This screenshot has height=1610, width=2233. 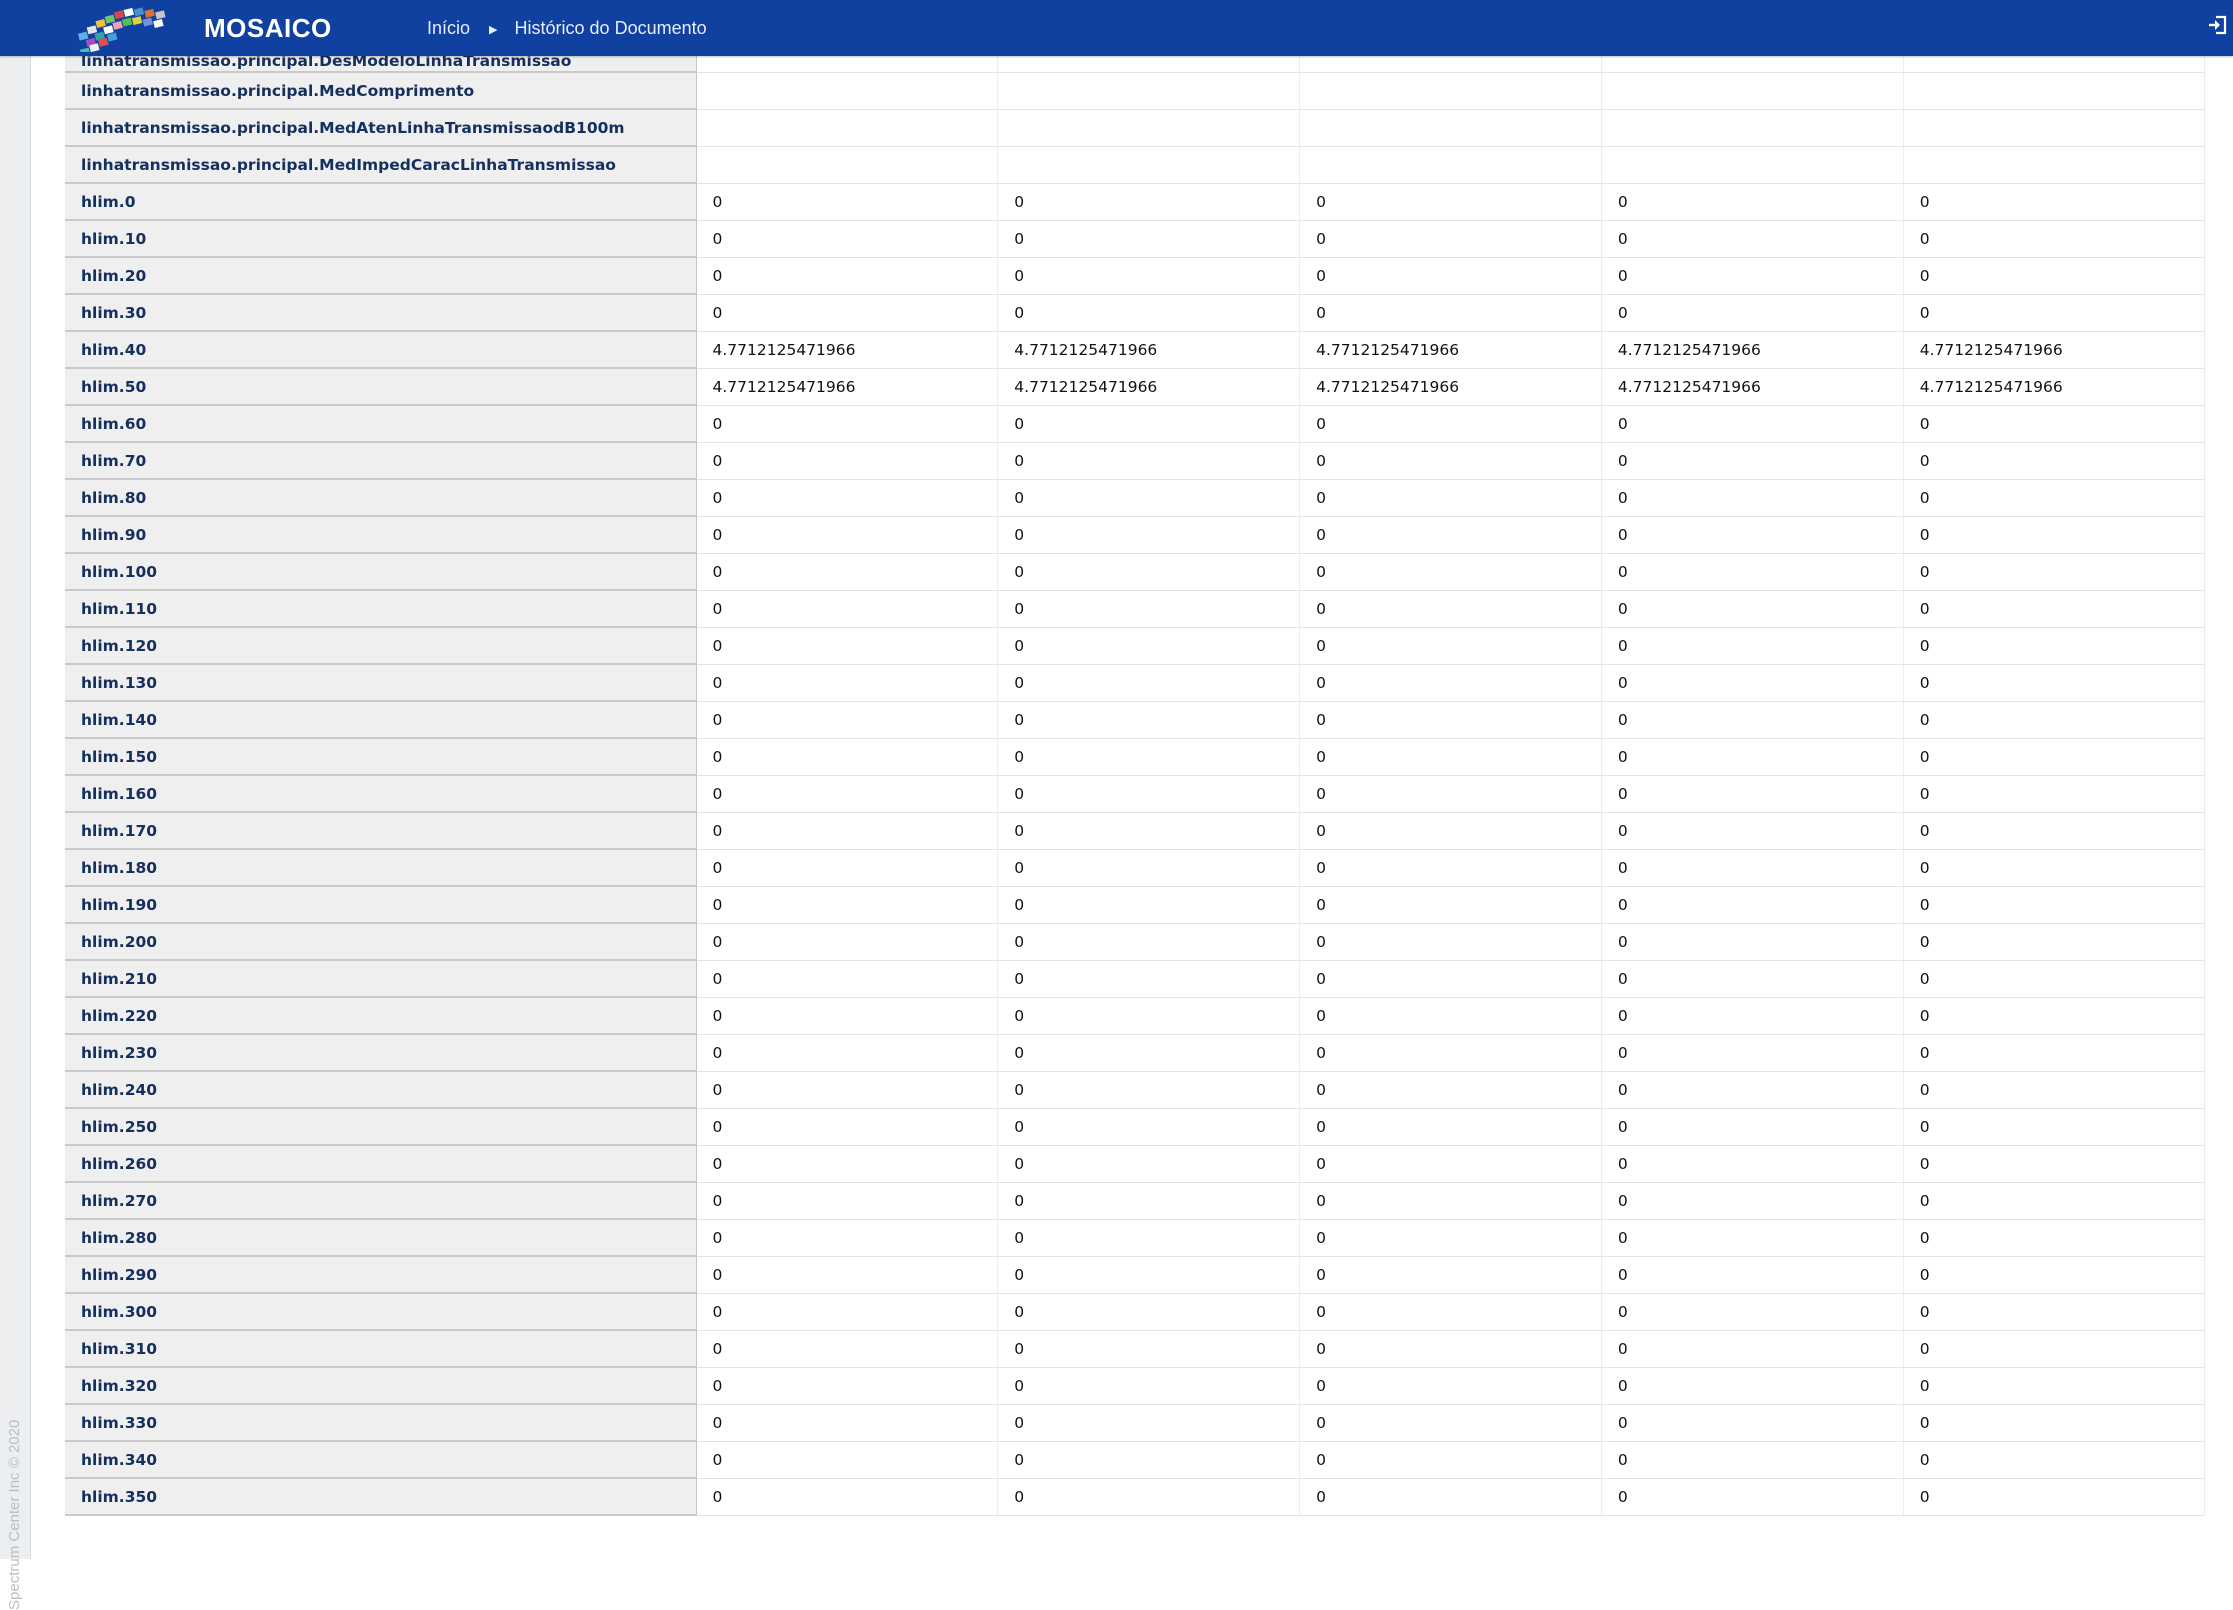 I want to click on table-row: hlim.190 0 0 0 0 0, so click(x=1135, y=905).